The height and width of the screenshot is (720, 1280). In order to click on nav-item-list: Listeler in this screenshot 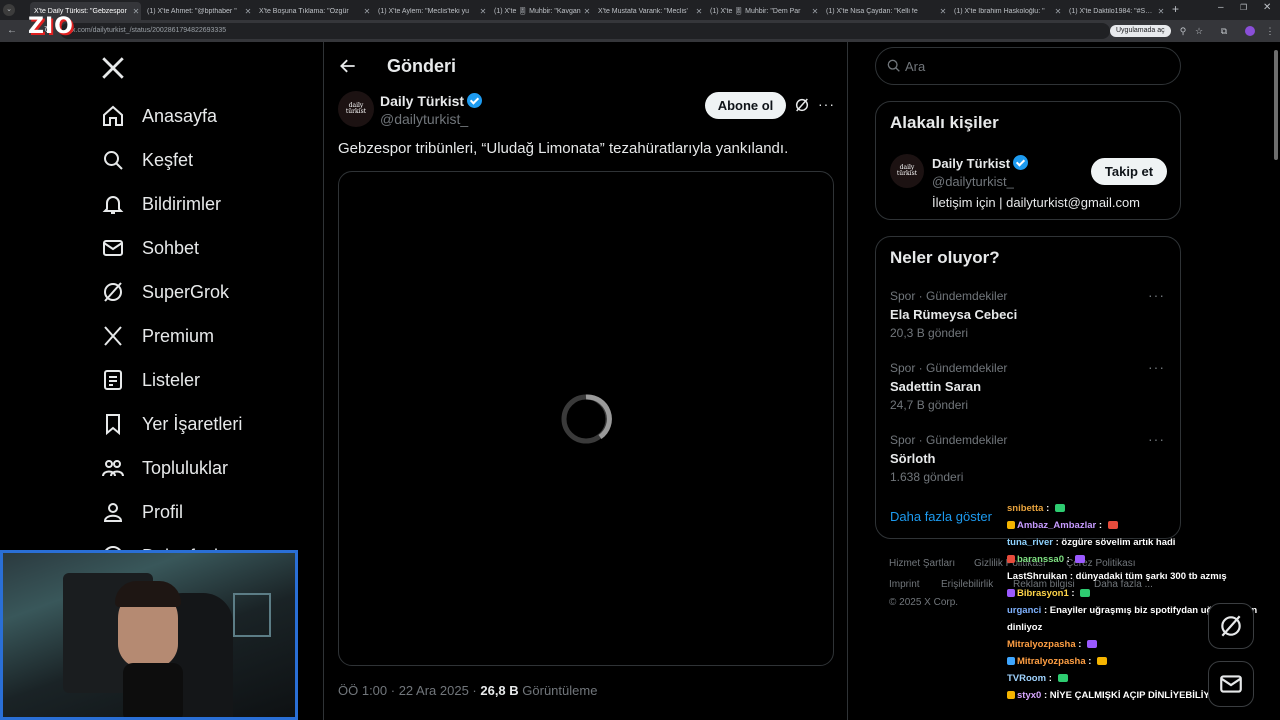, I will do `click(150, 380)`.